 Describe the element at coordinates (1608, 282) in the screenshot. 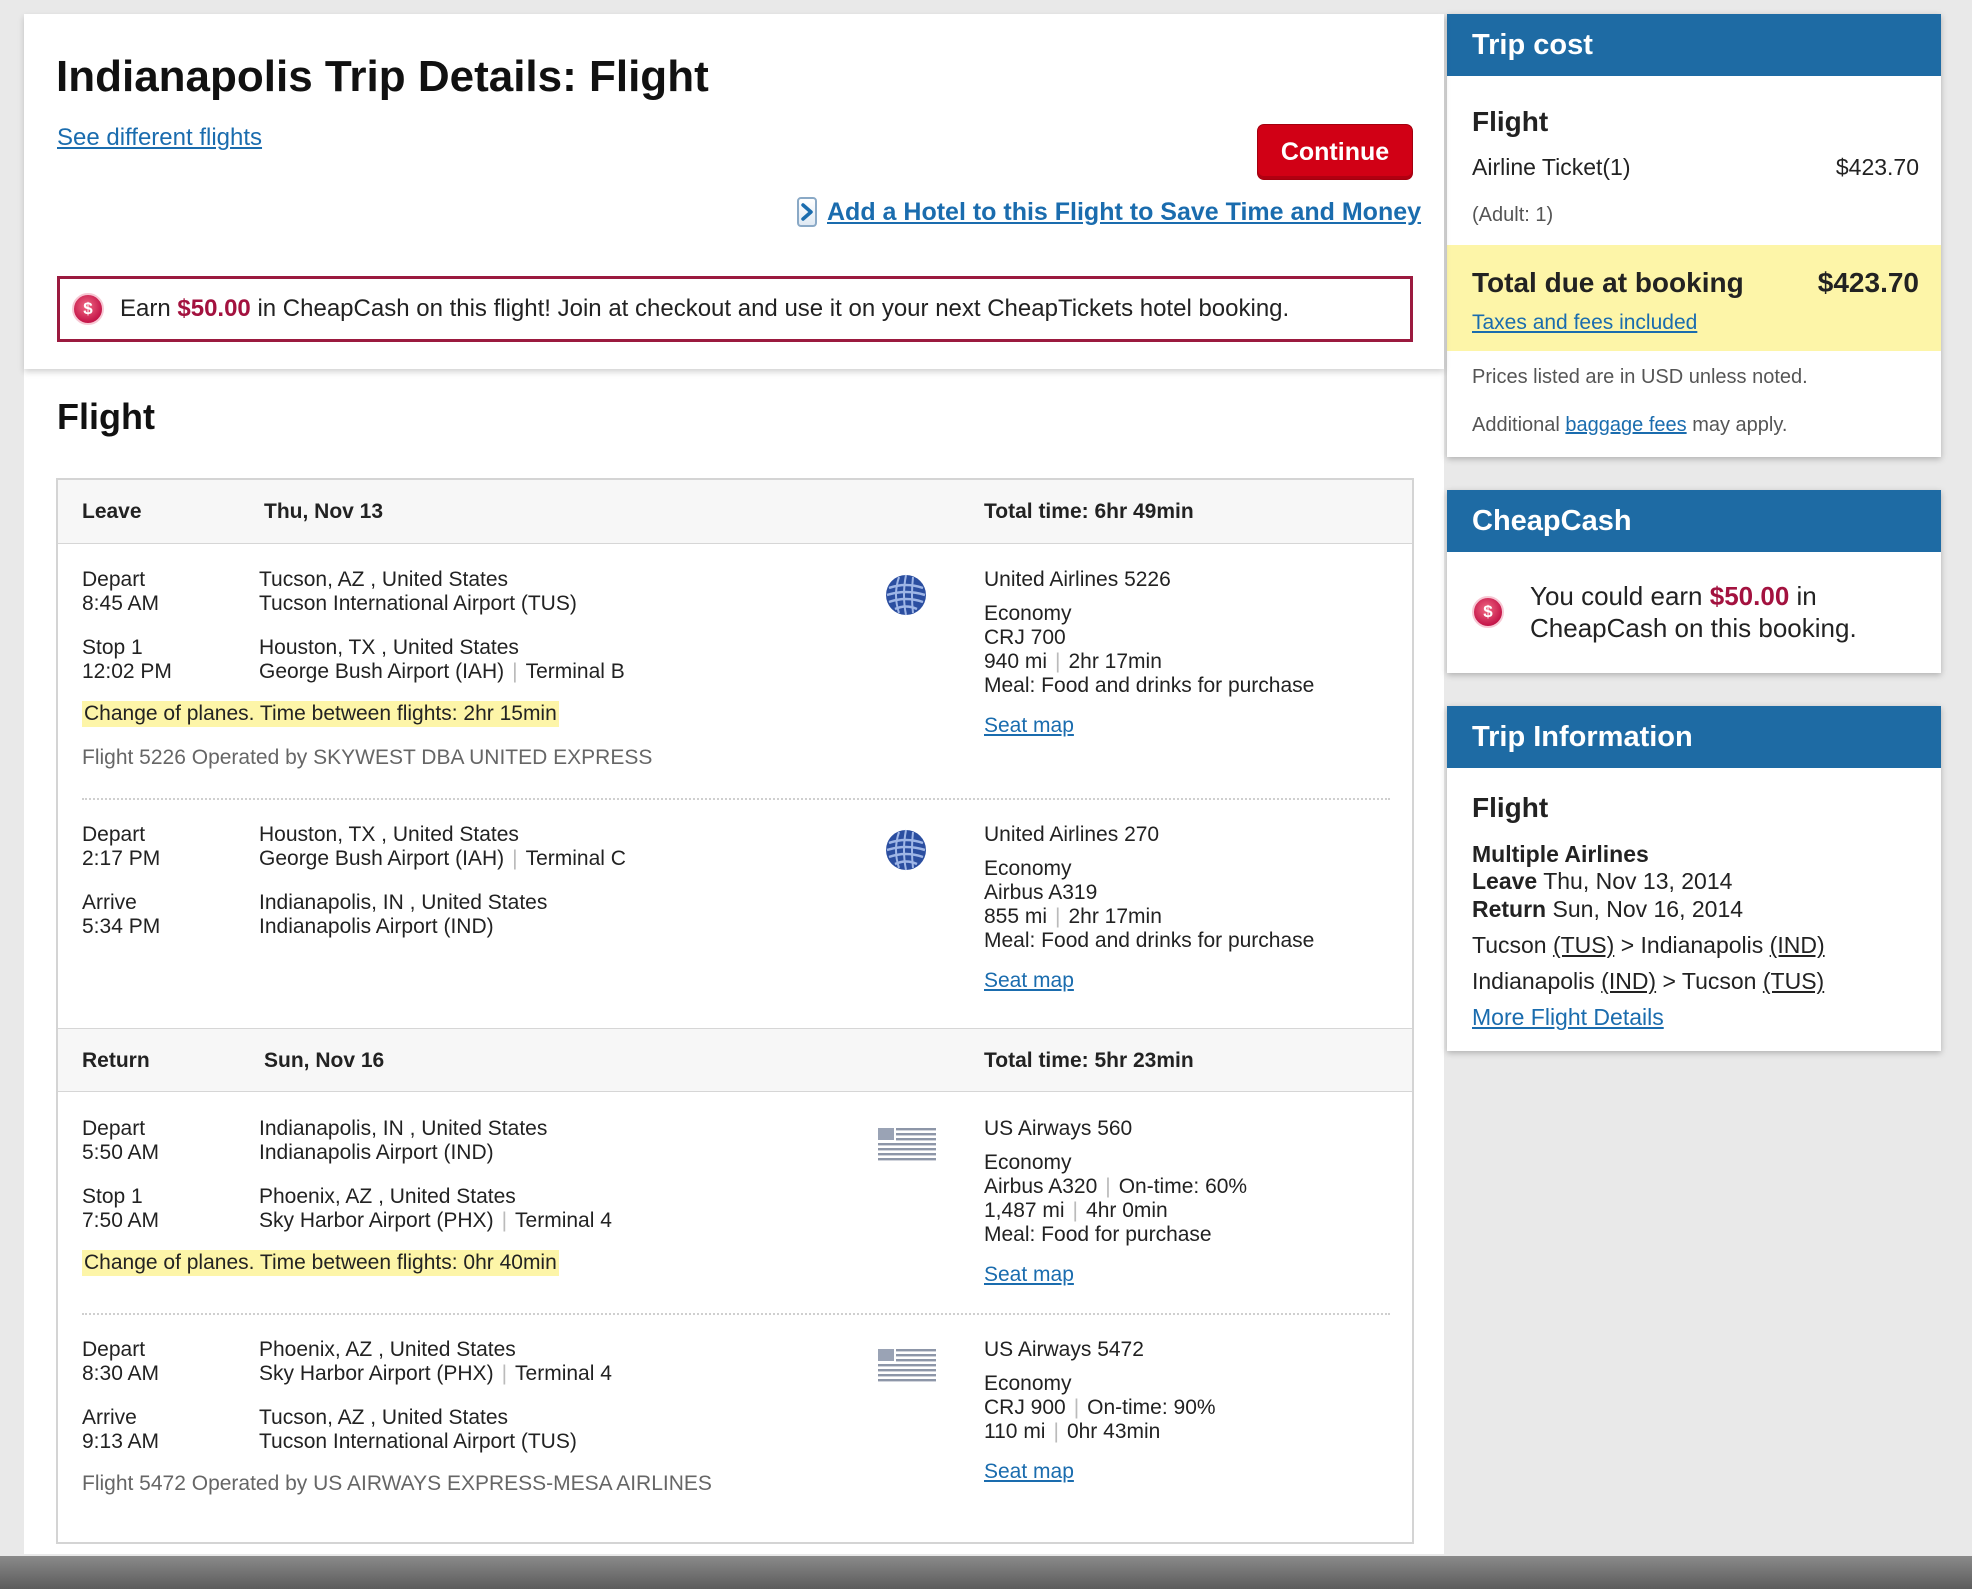

I see `total-due-label: Total due at booking` at that location.